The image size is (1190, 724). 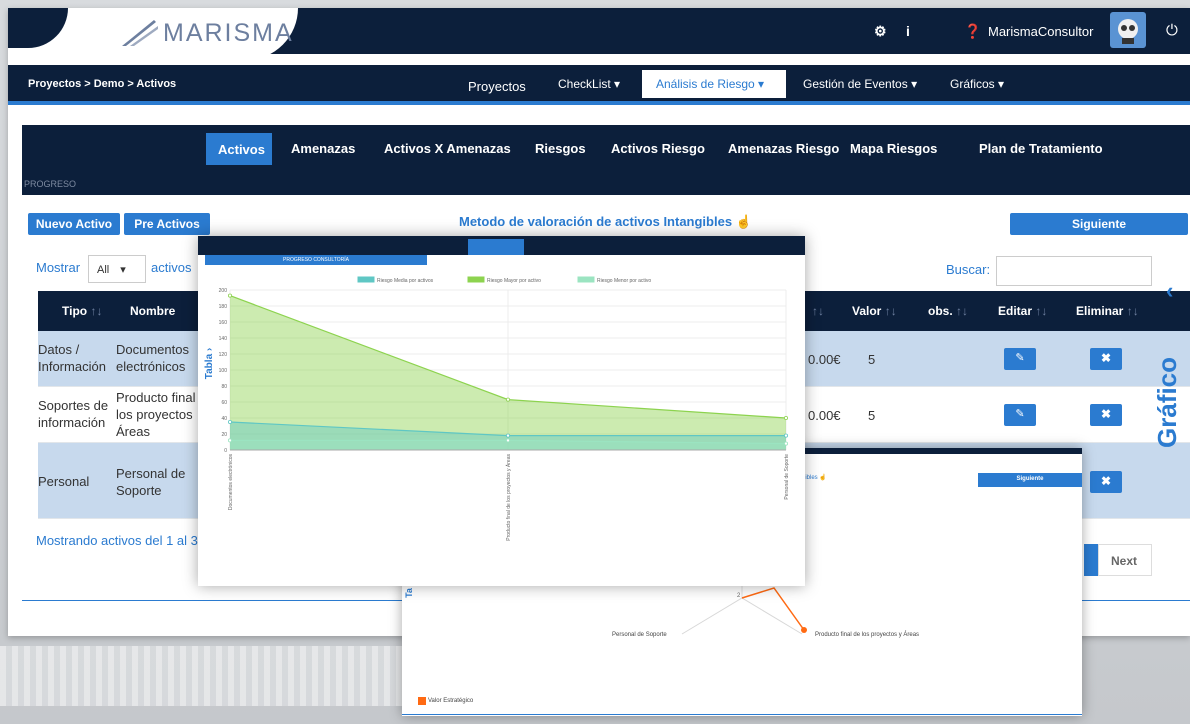 I want to click on chevron-left-icon: ‹, so click(x=1169, y=291).